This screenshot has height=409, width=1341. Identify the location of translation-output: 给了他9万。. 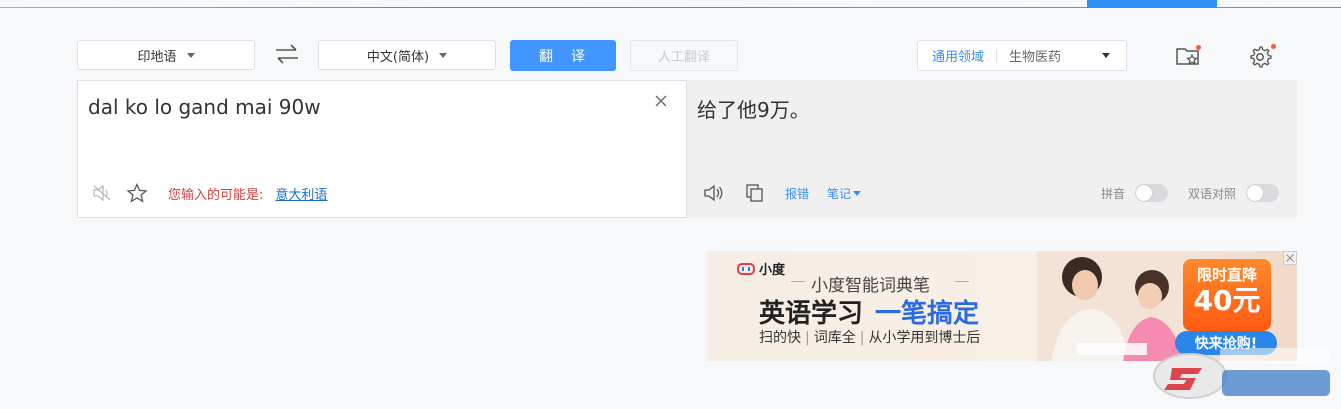
(753, 110).